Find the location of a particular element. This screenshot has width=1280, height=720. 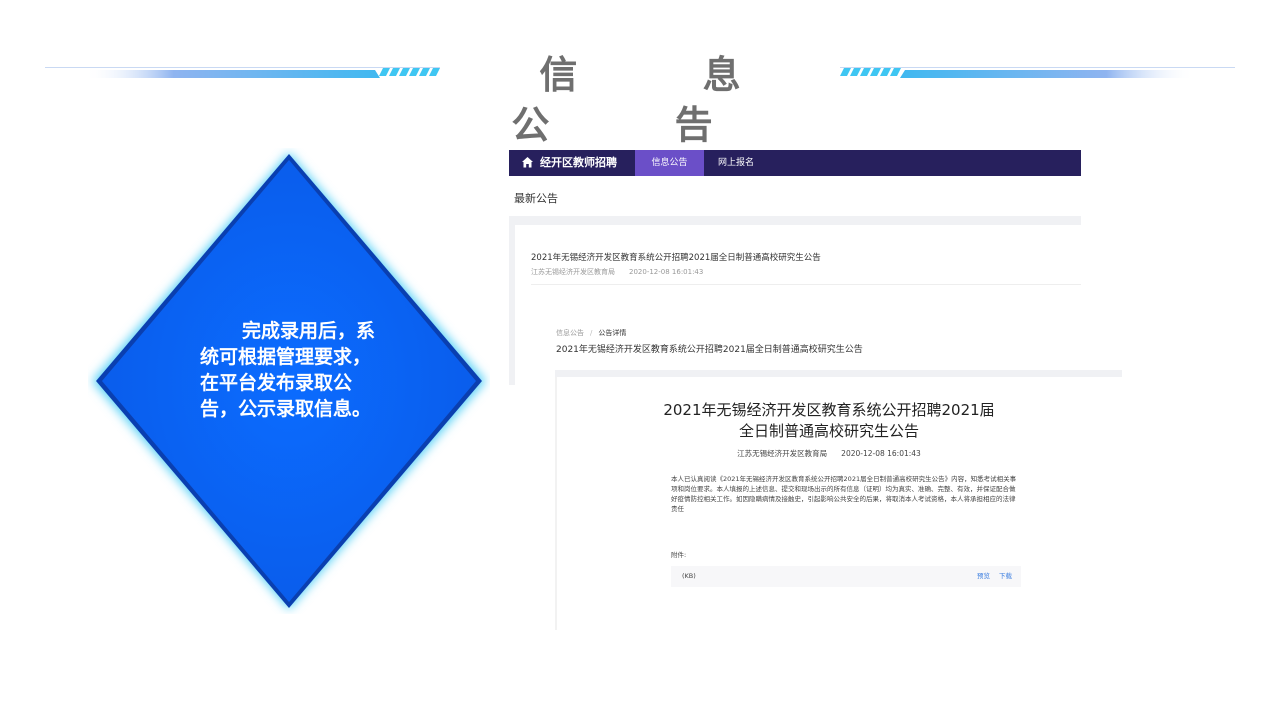

announcement-link: 2021年无锡经济开发区教育系统公开招聘2021届全日制普通高校研究生公告 is located at coordinates (676, 257).